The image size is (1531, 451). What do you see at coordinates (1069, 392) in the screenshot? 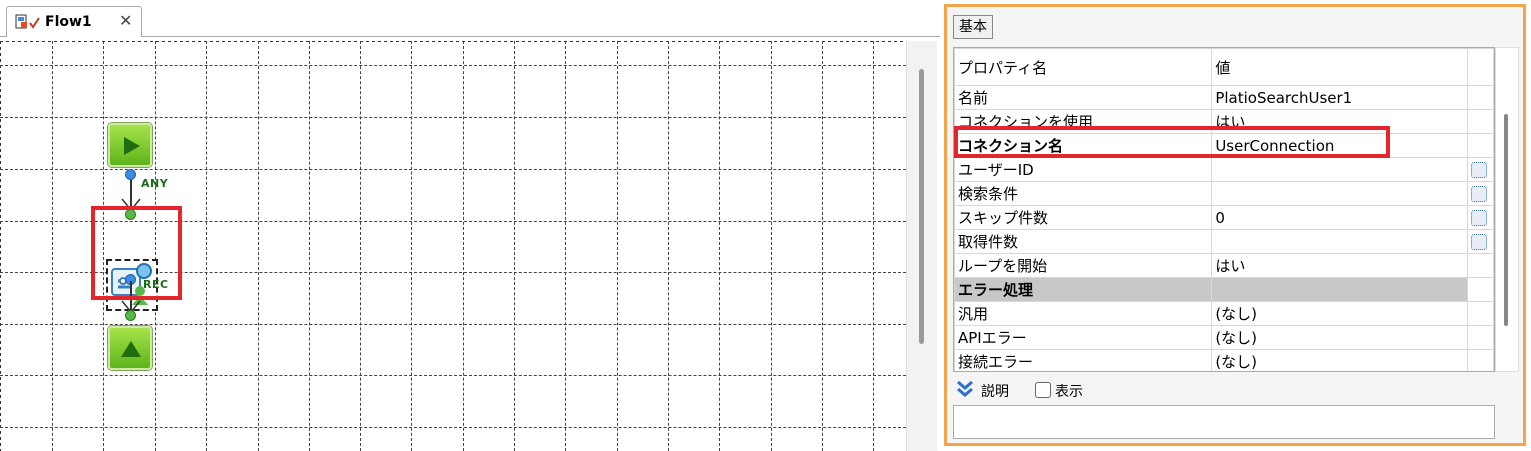
I see `show-label: 表示` at bounding box center [1069, 392].